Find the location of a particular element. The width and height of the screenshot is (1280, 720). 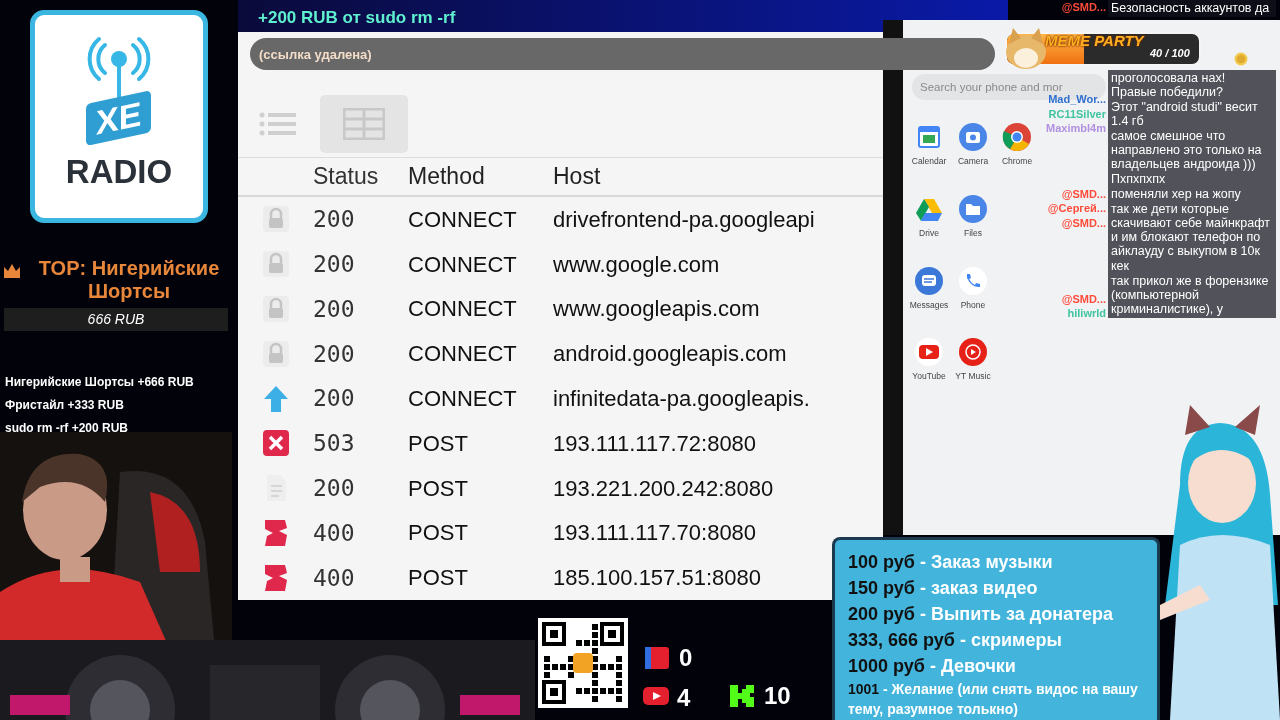

price-line: 100 руб - Заказ музыки is located at coordinates (951, 562).